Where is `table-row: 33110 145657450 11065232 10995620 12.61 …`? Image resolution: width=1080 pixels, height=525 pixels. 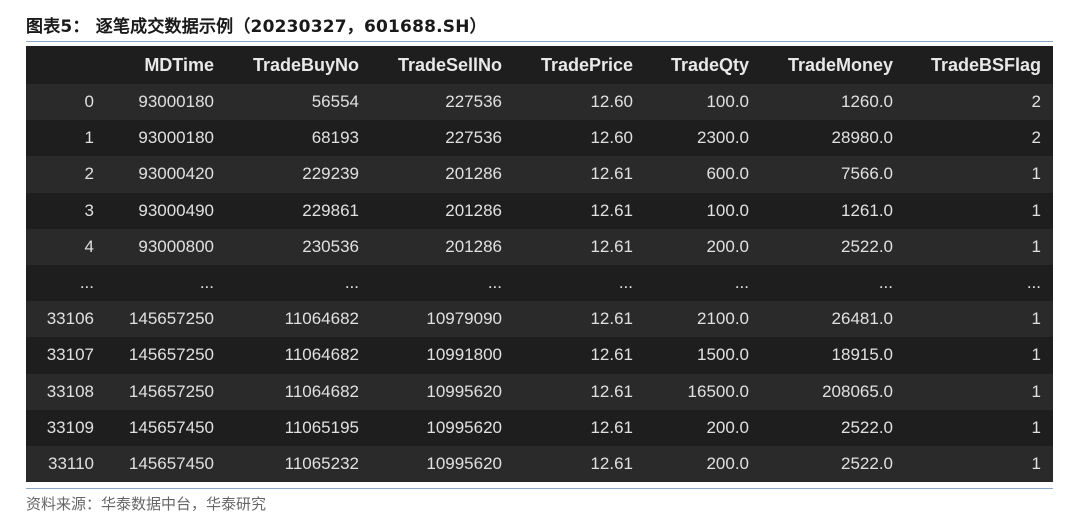 table-row: 33110 145657450 11065232 10995620 12.61 … is located at coordinates (539, 464).